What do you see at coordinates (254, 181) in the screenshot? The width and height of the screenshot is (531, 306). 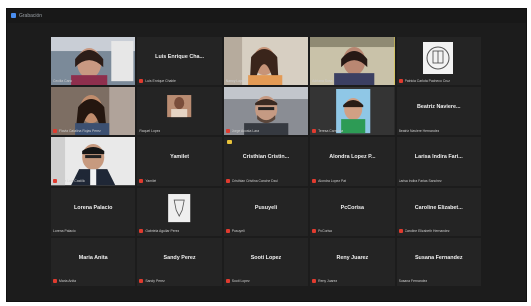 I see `participant-name: Cristhian Cristina Canche Dzul` at bounding box center [254, 181].